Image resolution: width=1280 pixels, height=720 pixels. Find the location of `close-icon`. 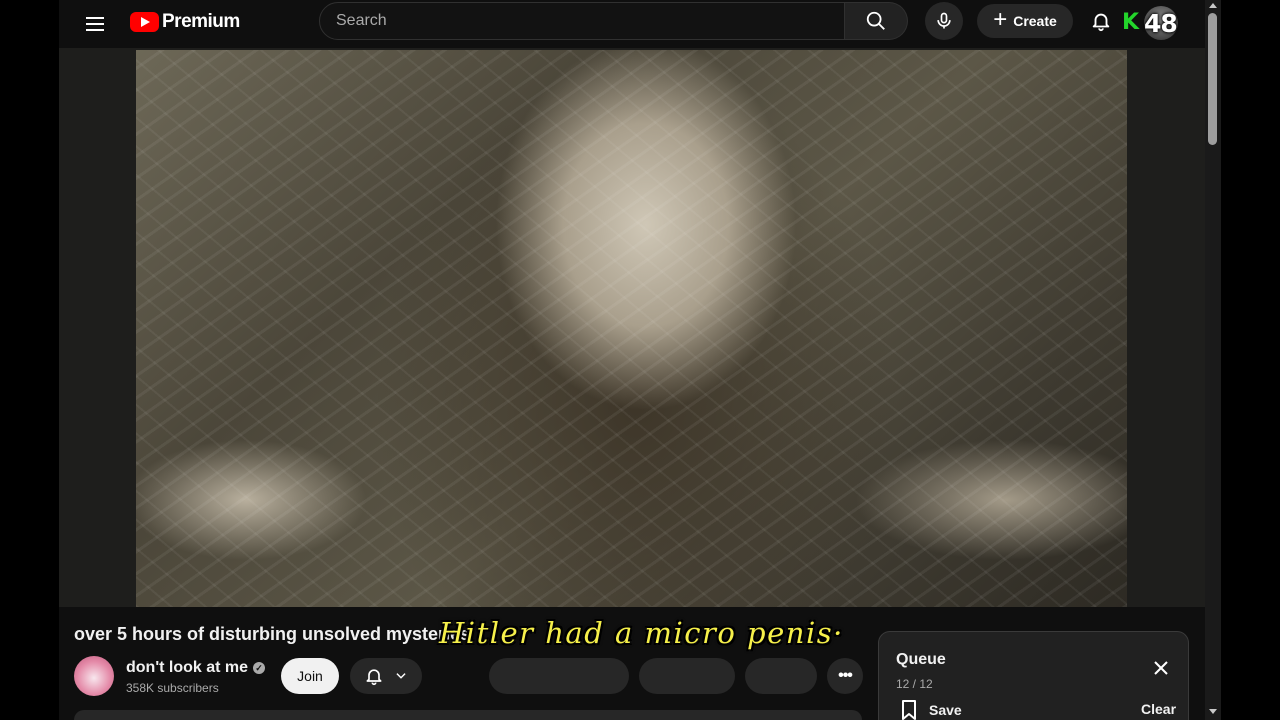

close-icon is located at coordinates (1161, 668).